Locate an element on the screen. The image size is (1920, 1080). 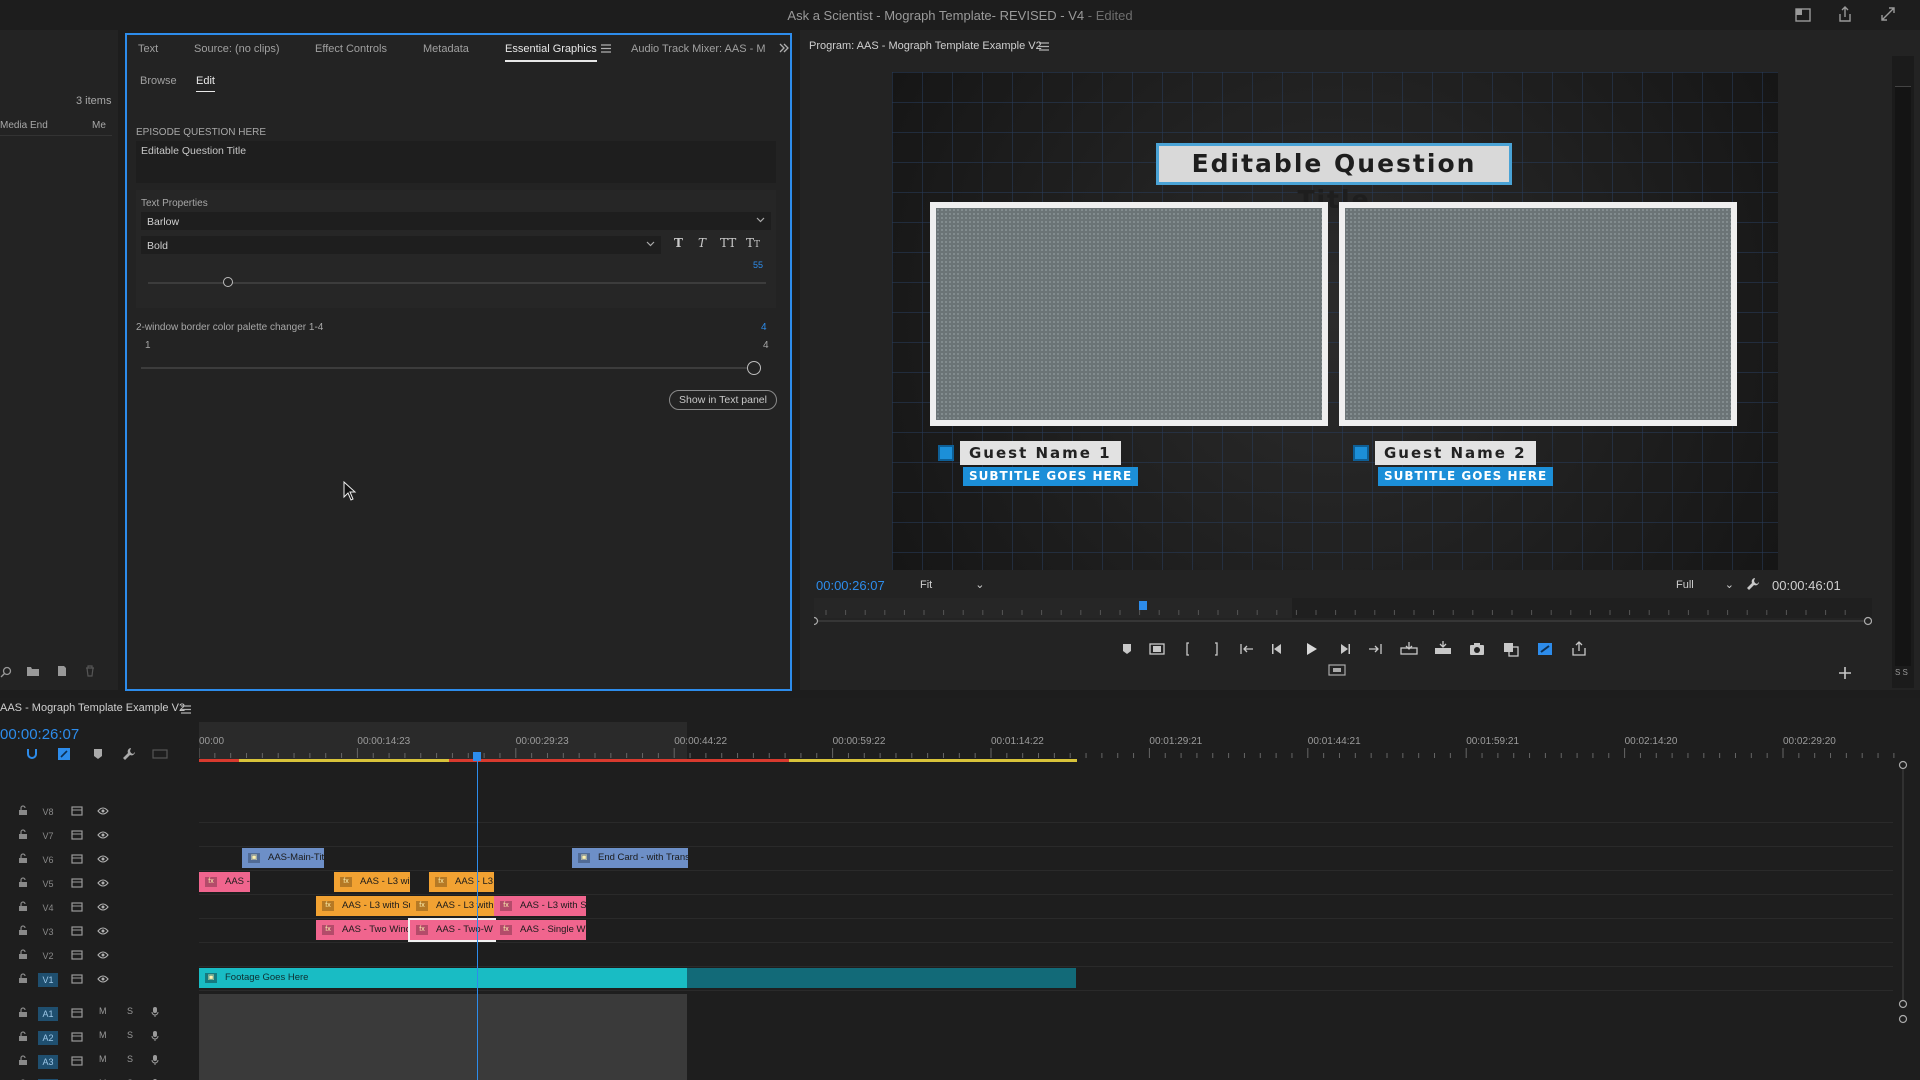
subtab-browse: Browse is located at coordinates (158, 81).